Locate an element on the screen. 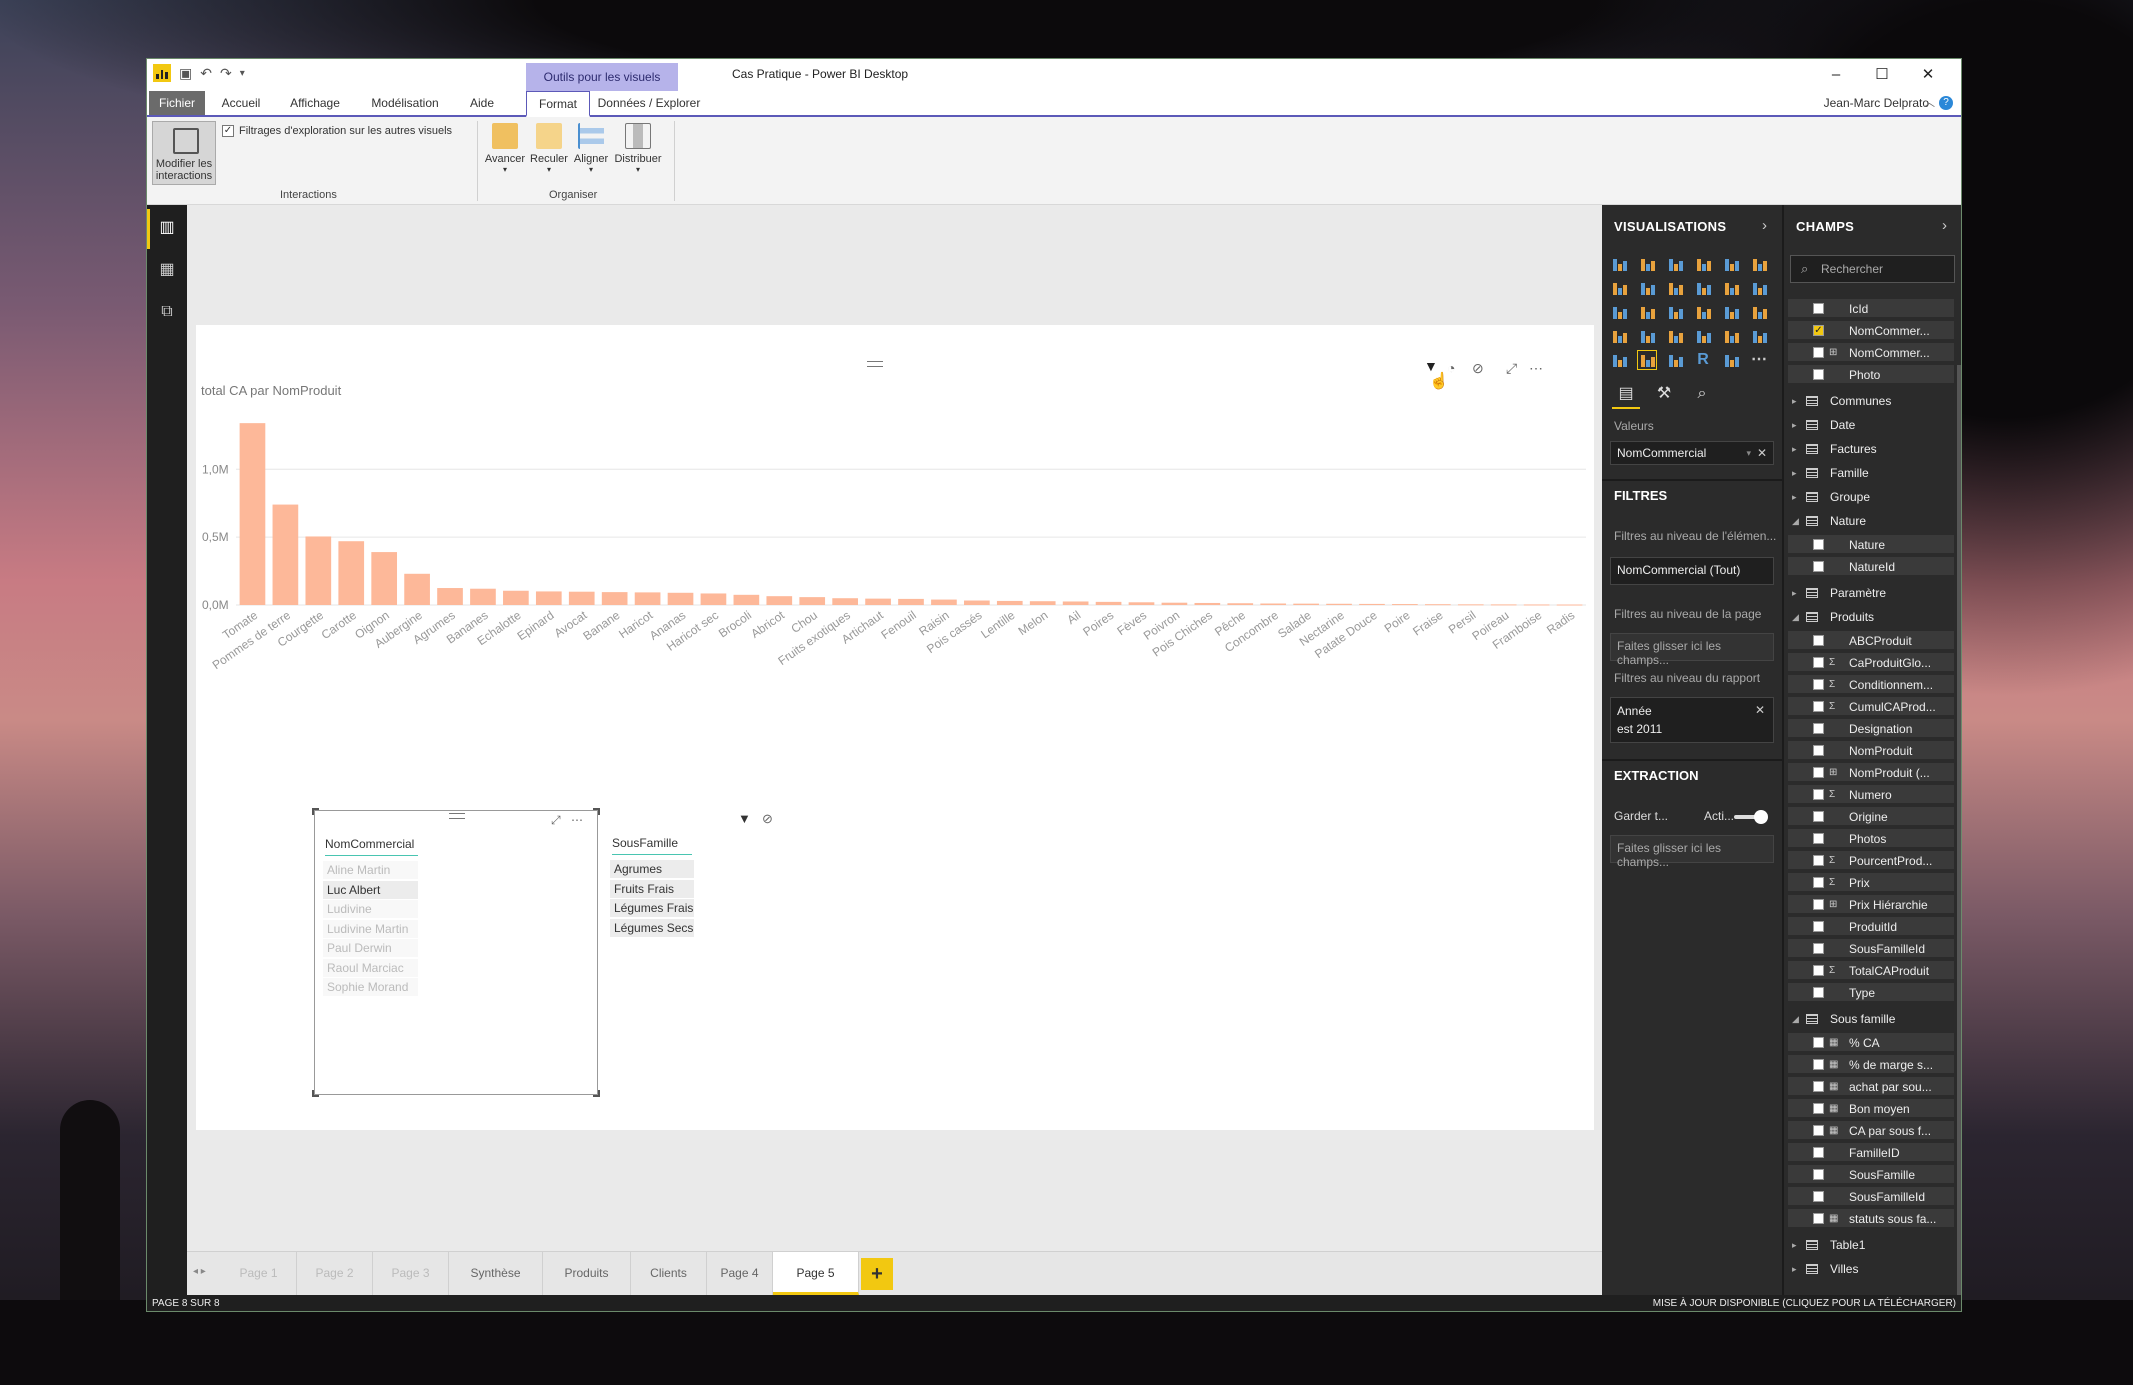 This screenshot has width=2133, height=1385. page-tab: Synthèse is located at coordinates (496, 1273).